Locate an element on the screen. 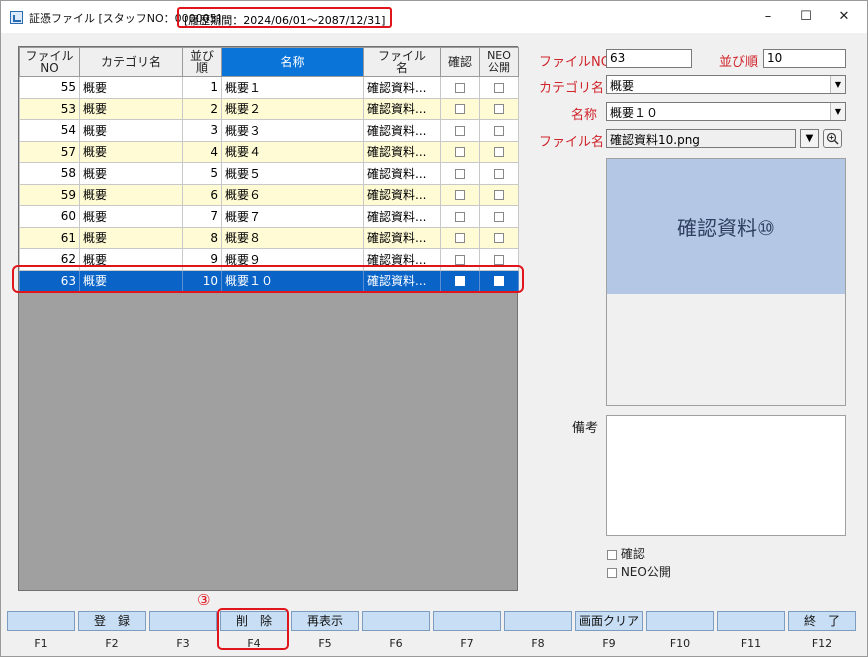  register-button: 登 録 is located at coordinates (112, 621).